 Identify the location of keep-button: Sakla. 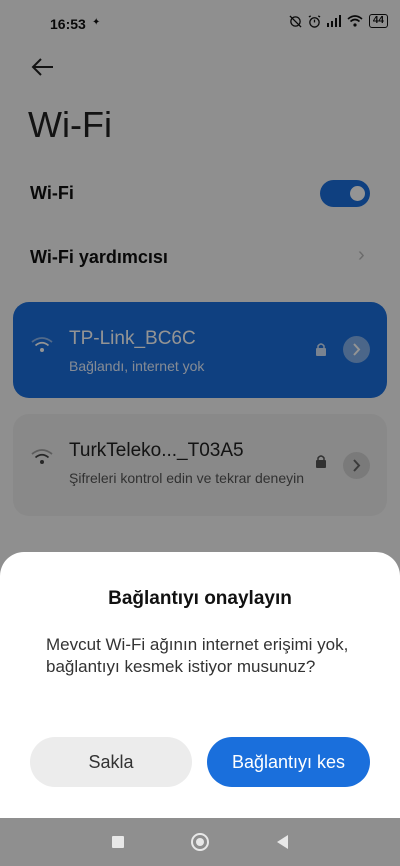
(111, 762).